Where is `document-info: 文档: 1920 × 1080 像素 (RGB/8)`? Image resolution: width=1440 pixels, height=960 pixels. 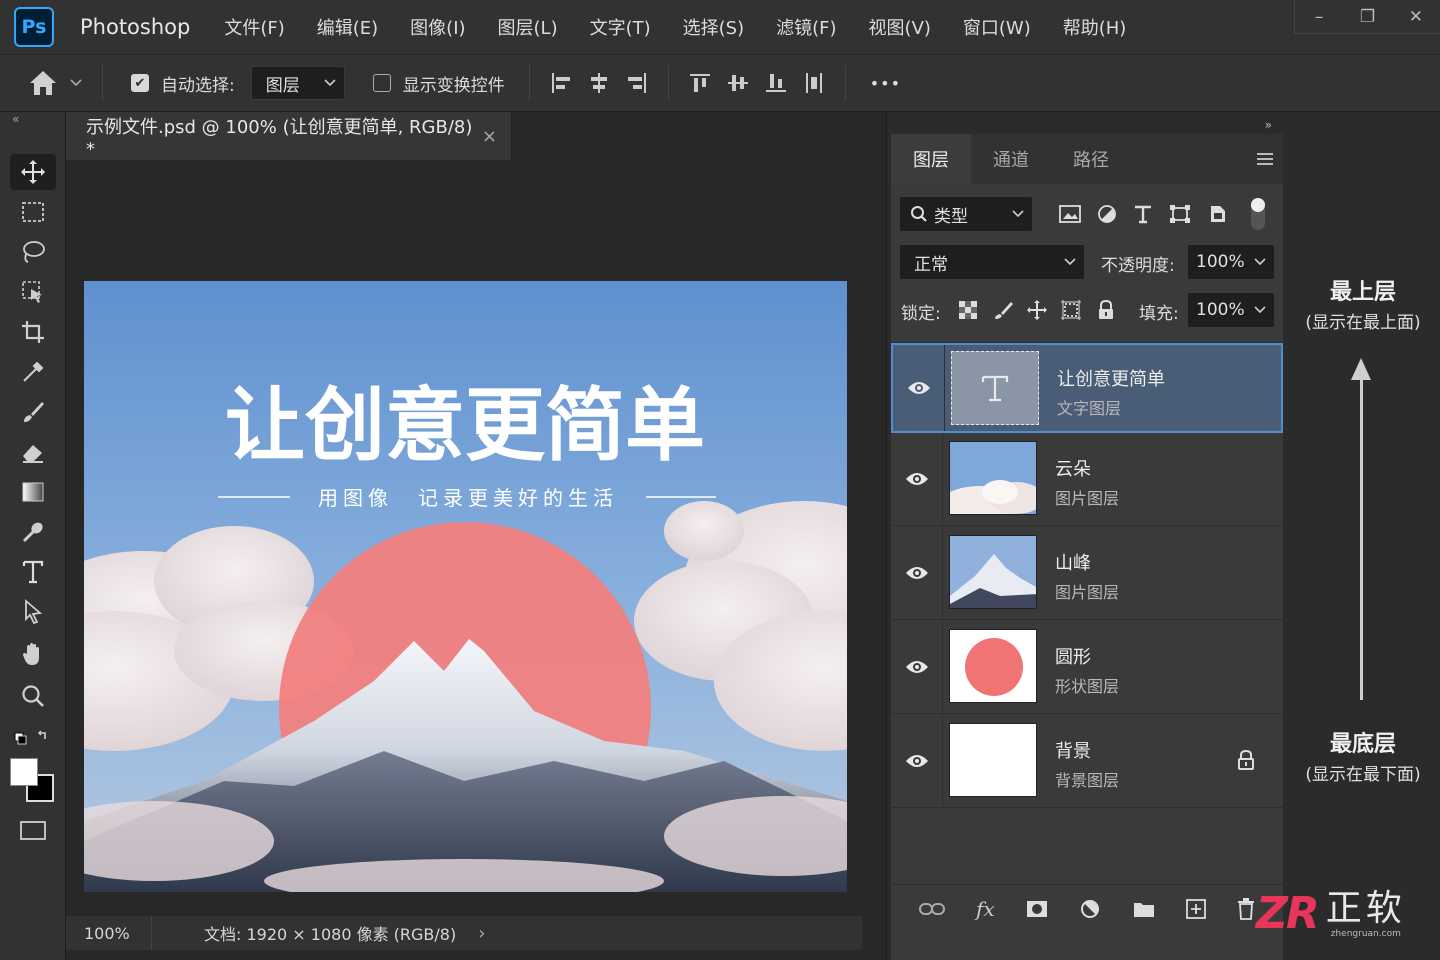 document-info: 文档: 1920 × 1080 像素 (RGB/8) is located at coordinates (330, 934).